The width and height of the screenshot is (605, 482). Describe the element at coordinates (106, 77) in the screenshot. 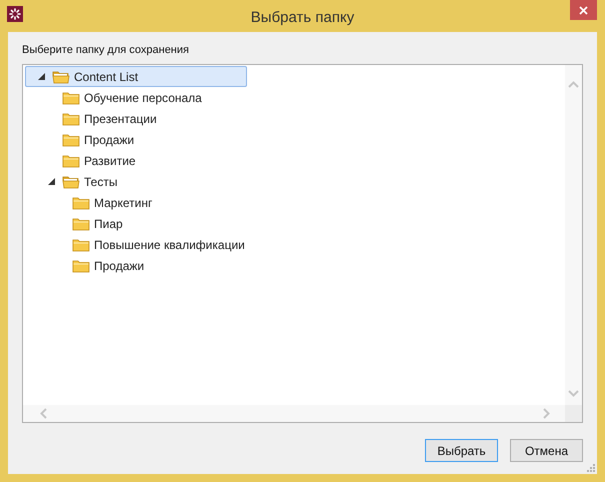

I see `tree-item-label: Content List` at that location.